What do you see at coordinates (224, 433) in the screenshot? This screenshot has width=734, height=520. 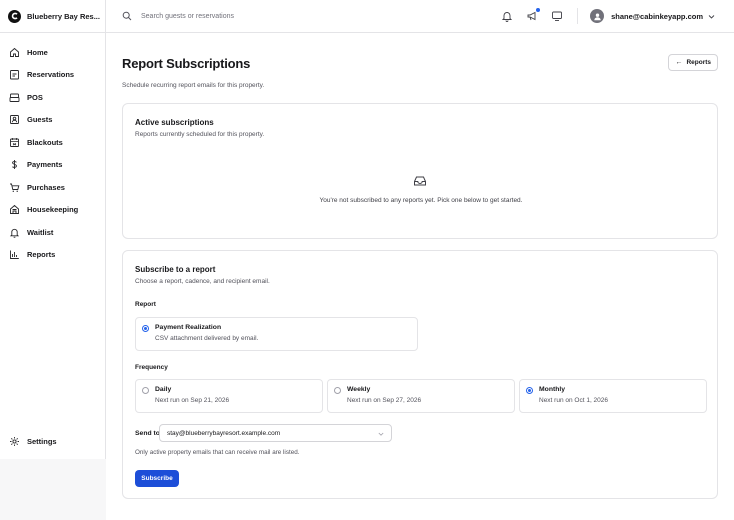 I see `email-select-value: stay@blueberrybayresort.example.com` at bounding box center [224, 433].